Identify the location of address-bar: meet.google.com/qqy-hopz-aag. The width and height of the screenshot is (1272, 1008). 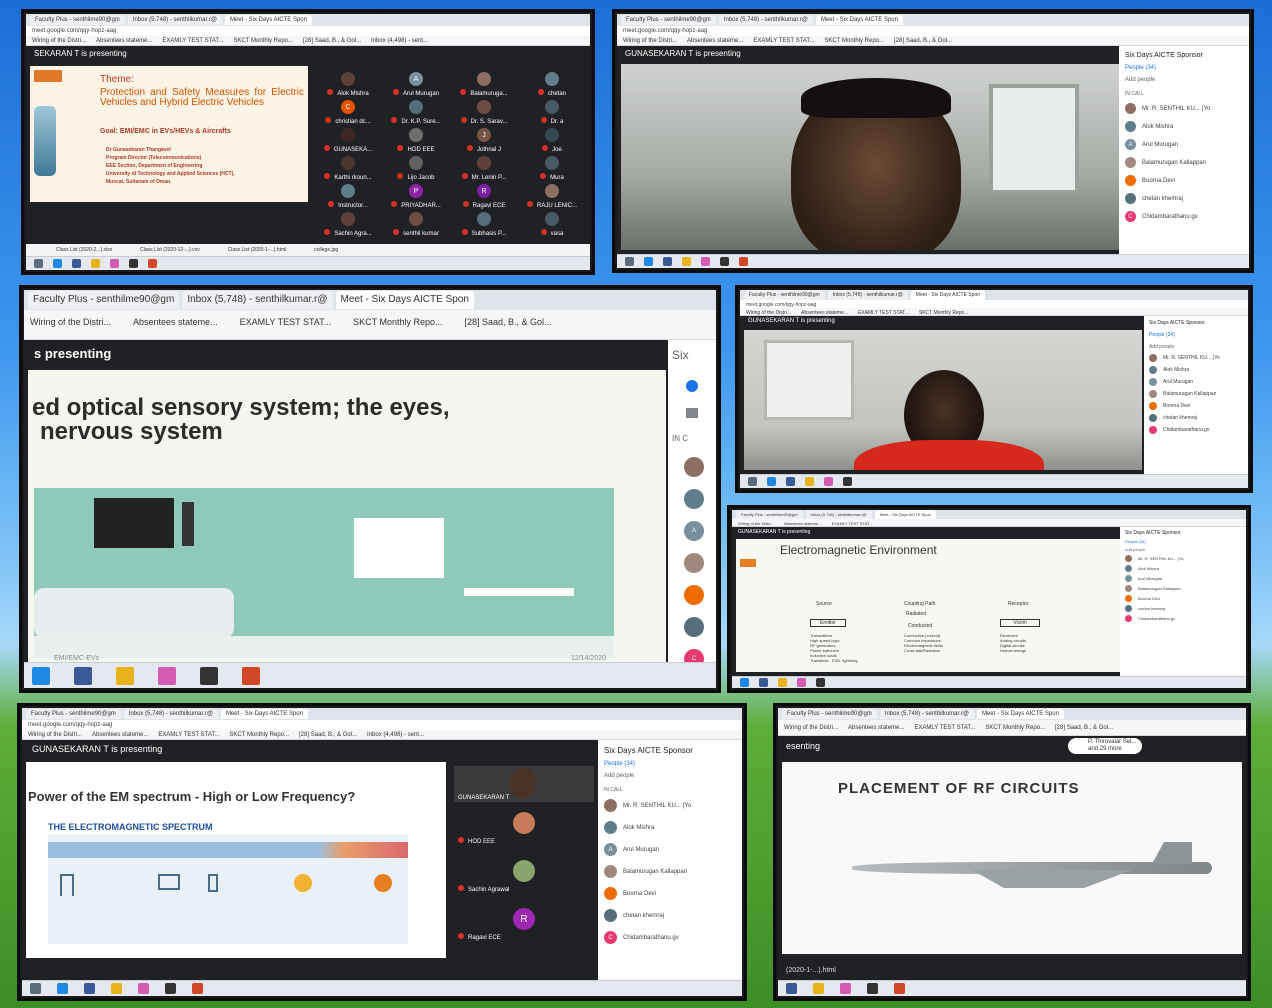
(933, 31).